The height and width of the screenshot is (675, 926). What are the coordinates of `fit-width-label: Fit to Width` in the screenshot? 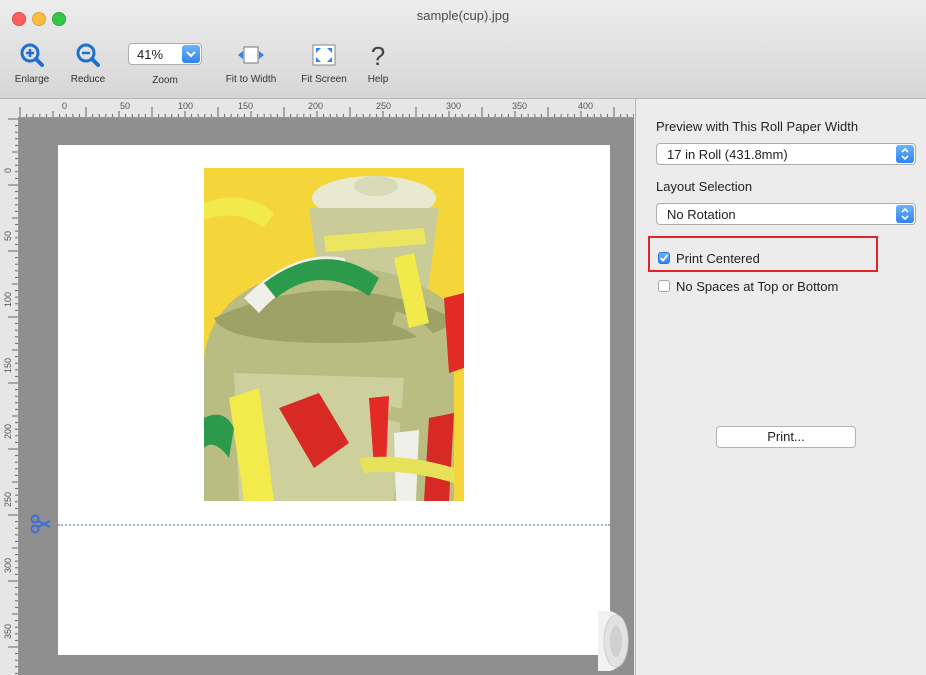 It's located at (251, 79).